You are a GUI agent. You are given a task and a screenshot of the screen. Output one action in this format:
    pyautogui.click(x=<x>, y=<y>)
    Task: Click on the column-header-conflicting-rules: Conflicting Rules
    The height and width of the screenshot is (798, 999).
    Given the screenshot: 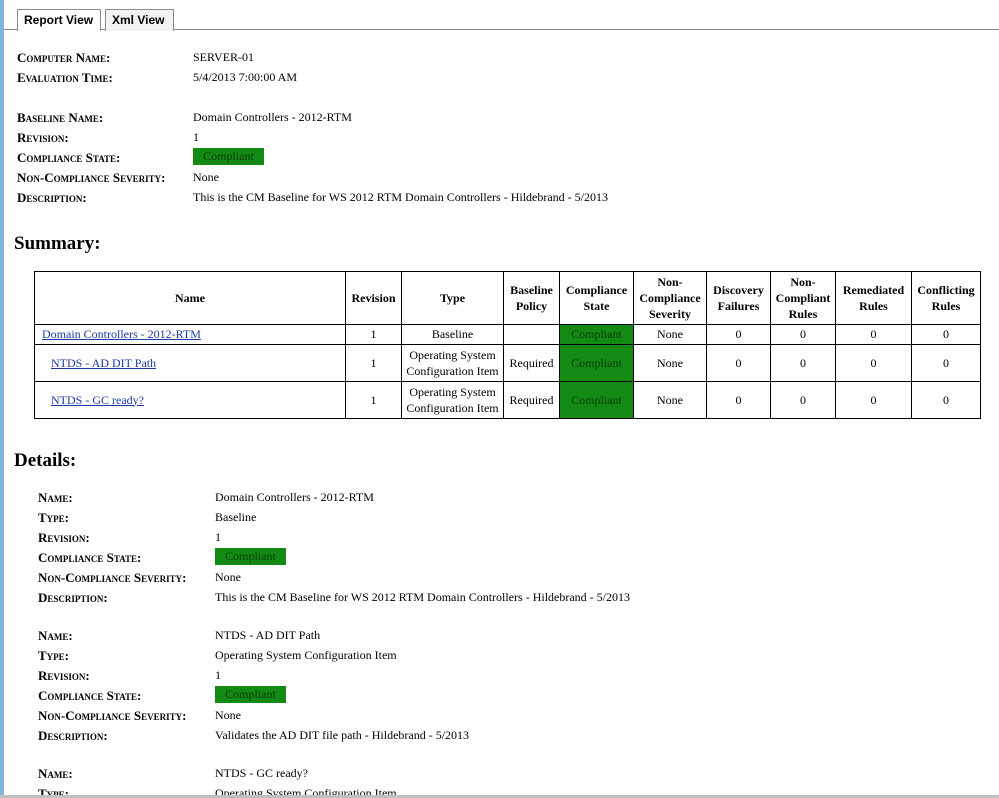 What is the action you would take?
    pyautogui.click(x=946, y=298)
    